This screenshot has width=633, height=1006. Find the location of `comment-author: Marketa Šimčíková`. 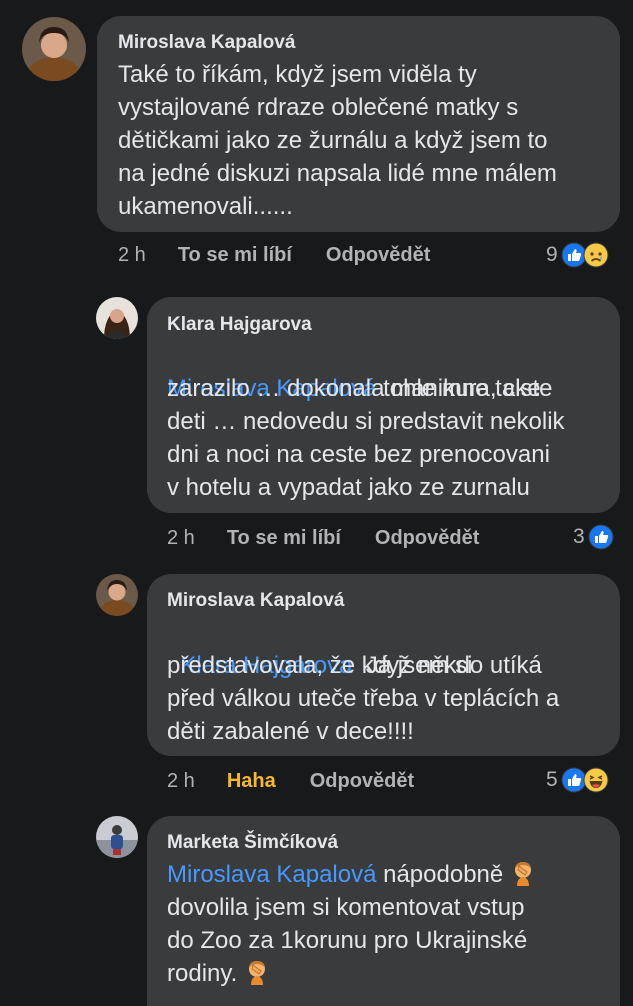

comment-author: Marketa Šimčíková is located at coordinates (252, 843).